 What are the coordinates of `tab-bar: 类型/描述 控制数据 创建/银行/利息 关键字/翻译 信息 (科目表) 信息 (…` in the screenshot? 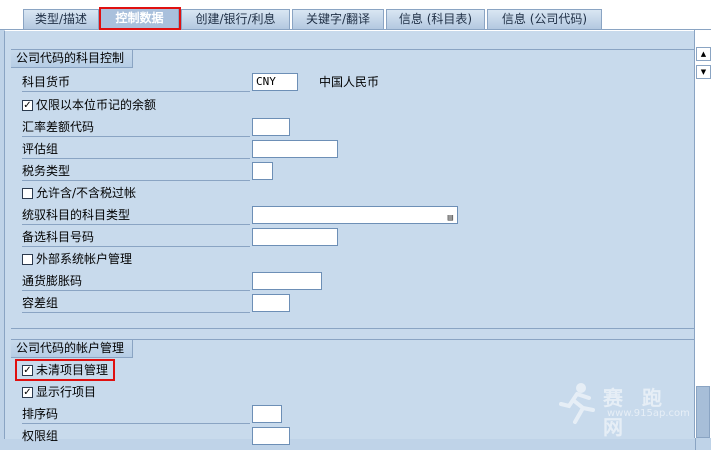 It's located at (355, 15).